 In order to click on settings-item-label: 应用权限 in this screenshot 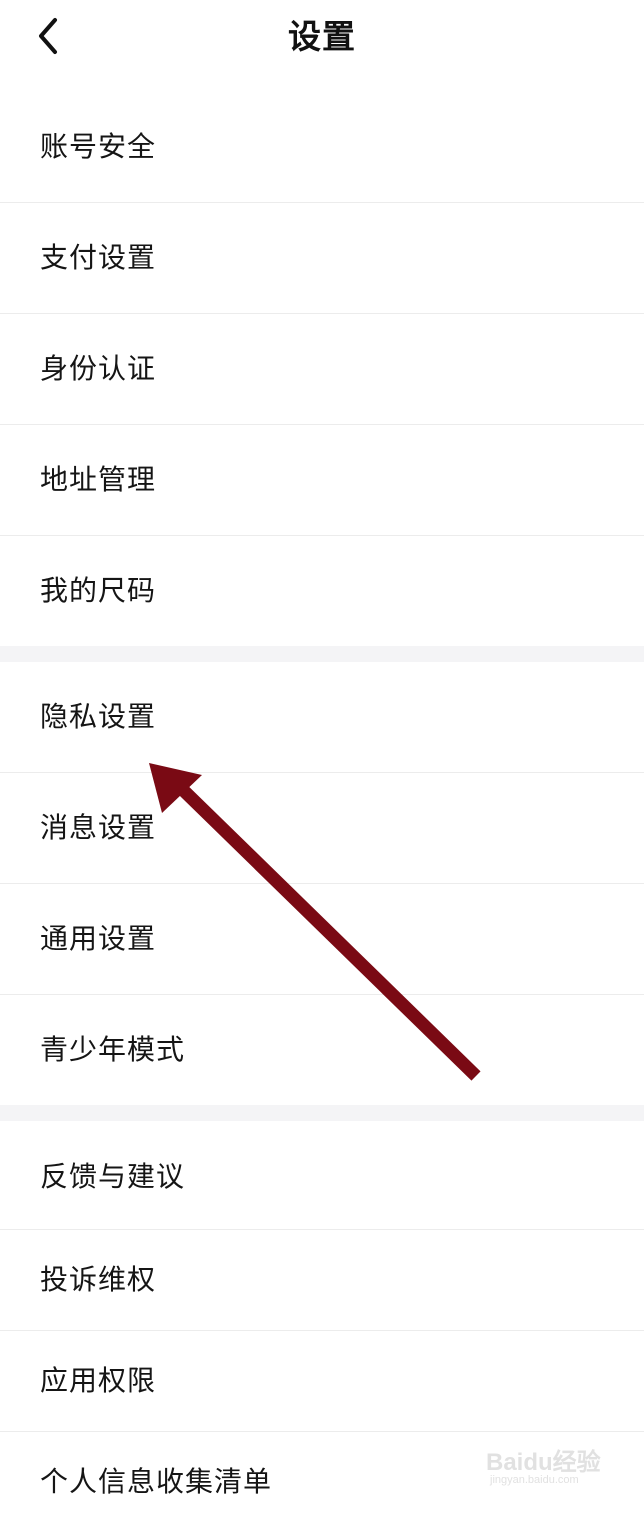, I will do `click(98, 1380)`.